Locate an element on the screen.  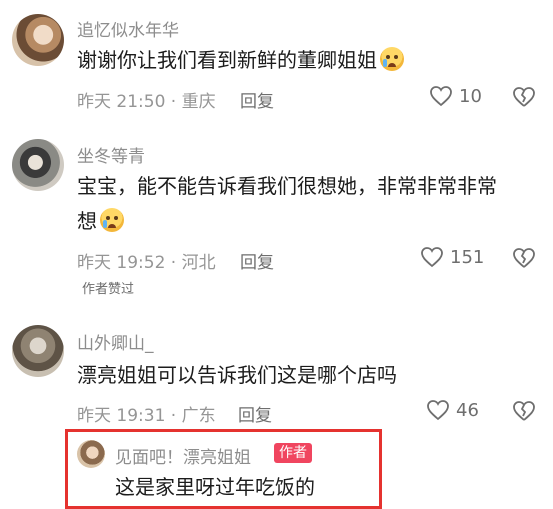
like-button: 10 is located at coordinates (455, 96).